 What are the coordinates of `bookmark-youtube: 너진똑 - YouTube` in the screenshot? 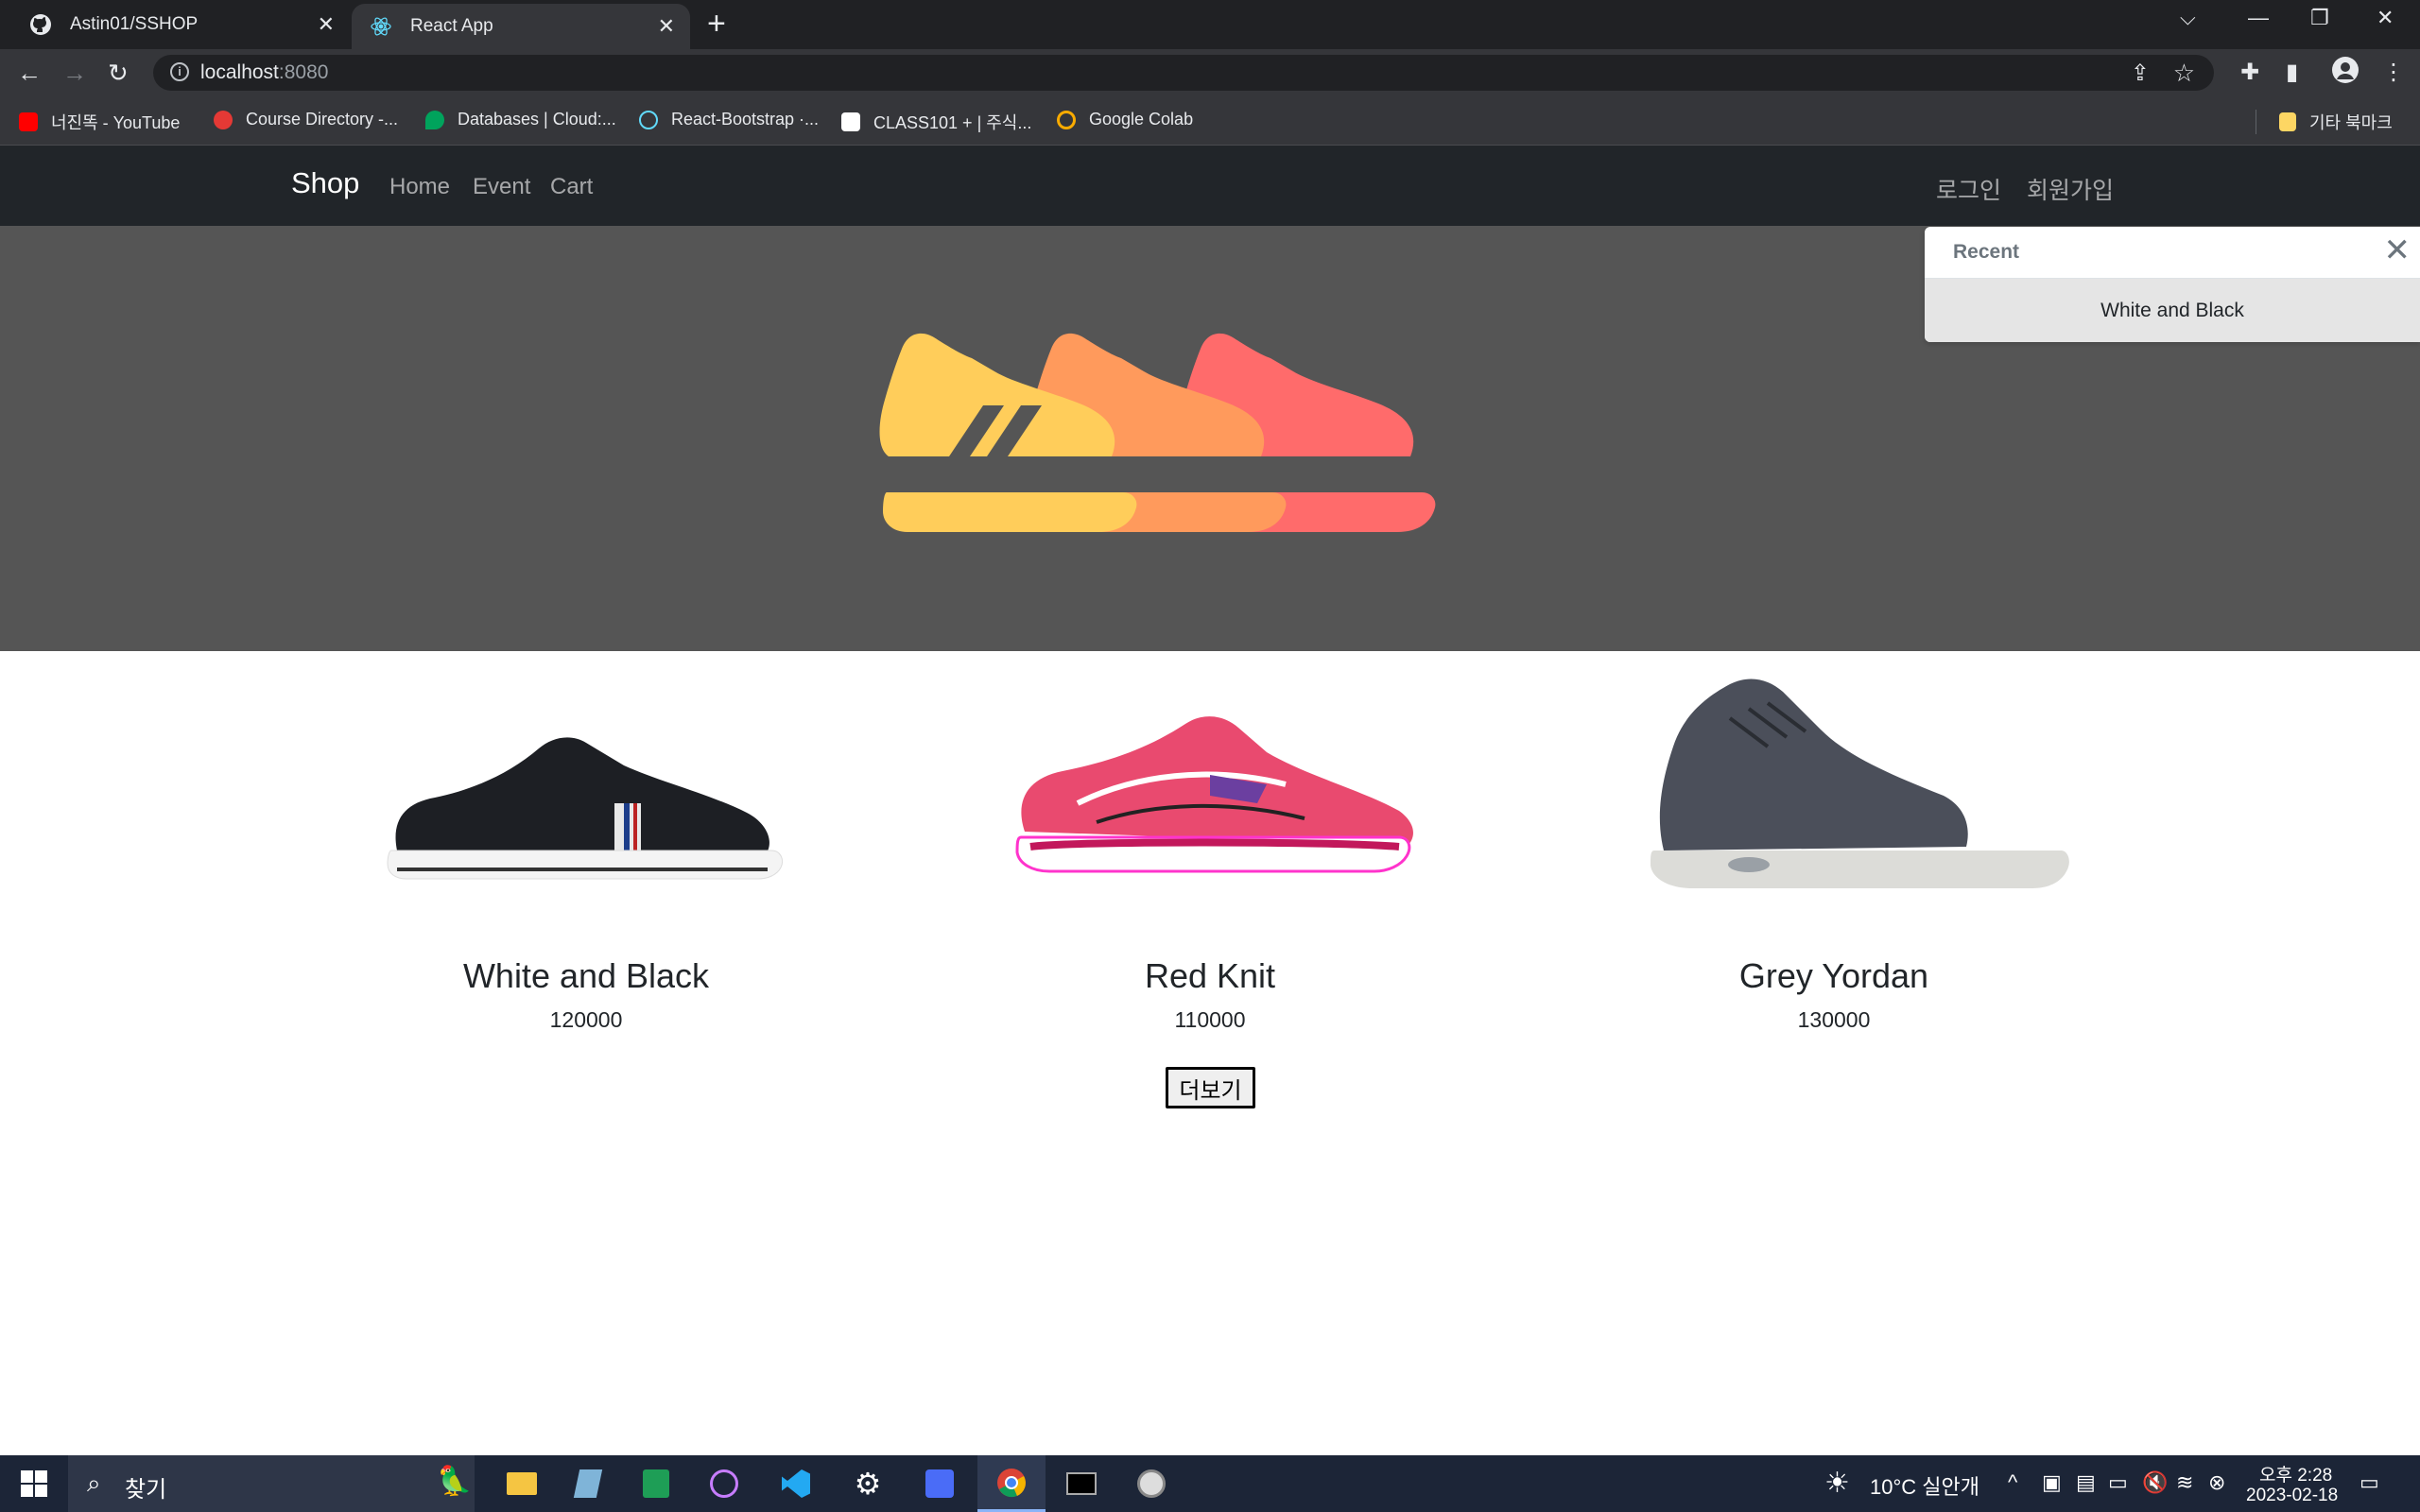 It's located at (99, 122).